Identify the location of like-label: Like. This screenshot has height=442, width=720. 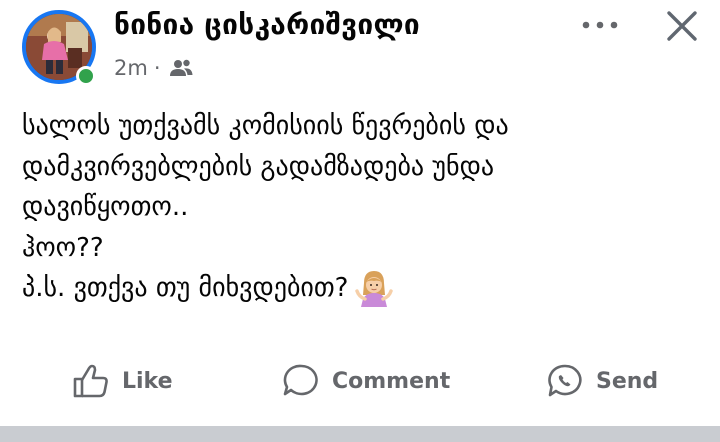
(147, 381).